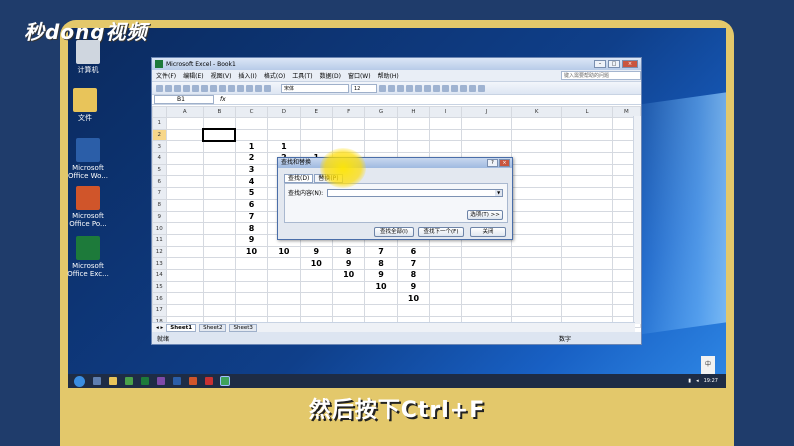 The image size is (794, 446). Describe the element at coordinates (708, 365) in the screenshot. I see `language-indicator: 中` at that location.